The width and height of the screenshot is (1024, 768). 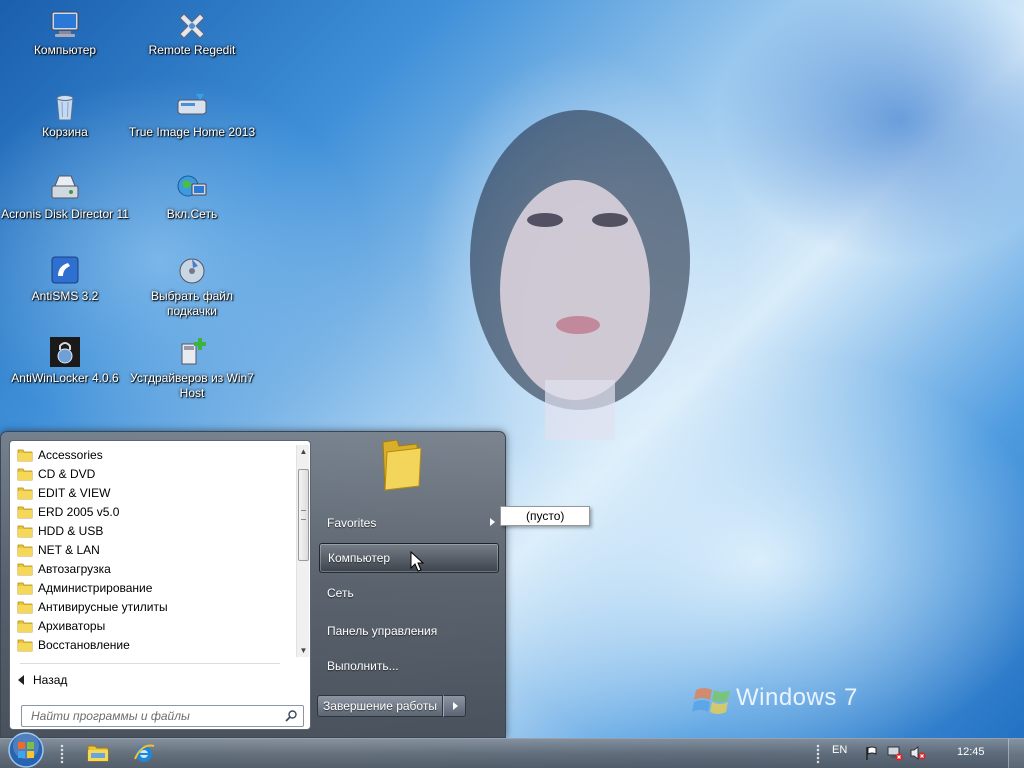 What do you see at coordinates (192, 214) in the screenshot?
I see `desktop-icon-label: Вкл.Сеть` at bounding box center [192, 214].